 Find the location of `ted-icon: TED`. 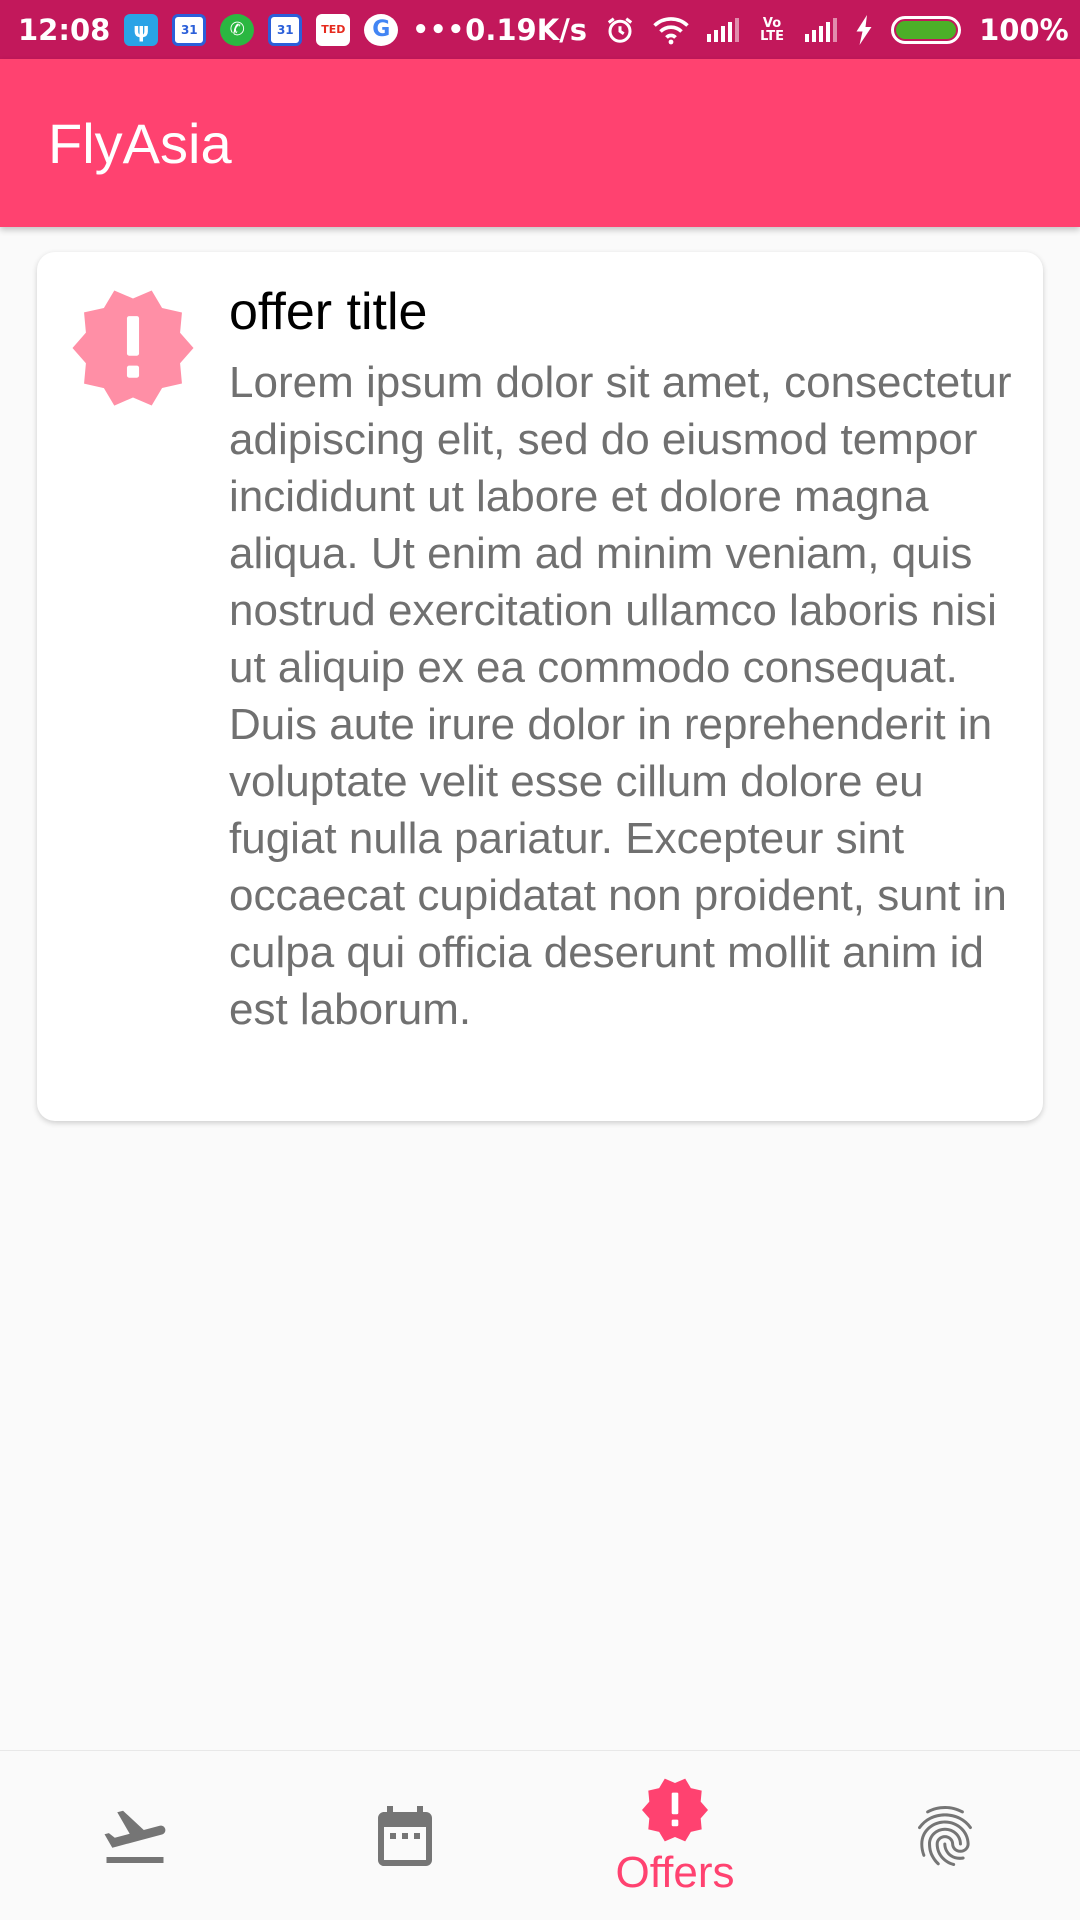

ted-icon: TED is located at coordinates (333, 29).